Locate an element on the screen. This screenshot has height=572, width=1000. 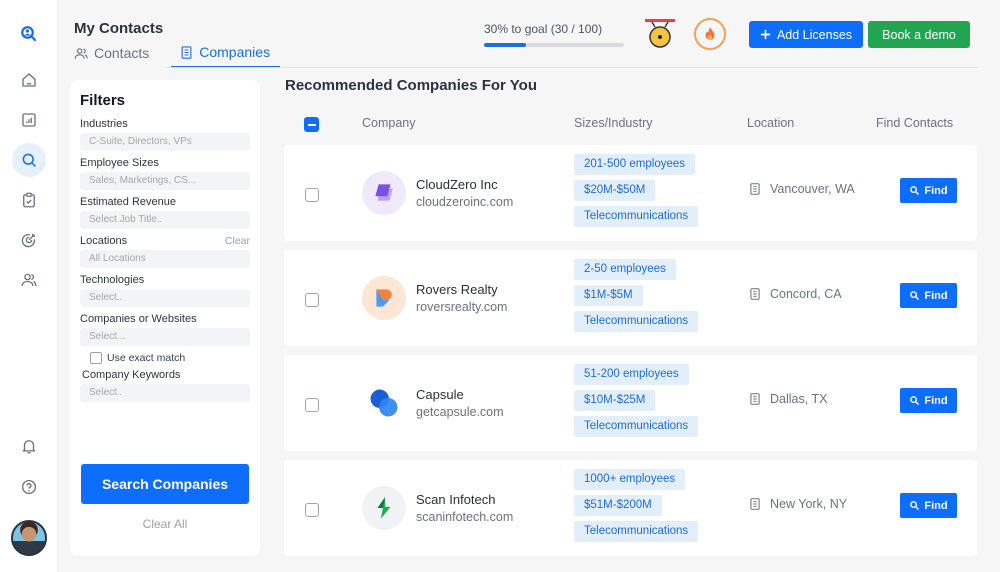
company-location: Concord, CA is located at coordinates (795, 294).